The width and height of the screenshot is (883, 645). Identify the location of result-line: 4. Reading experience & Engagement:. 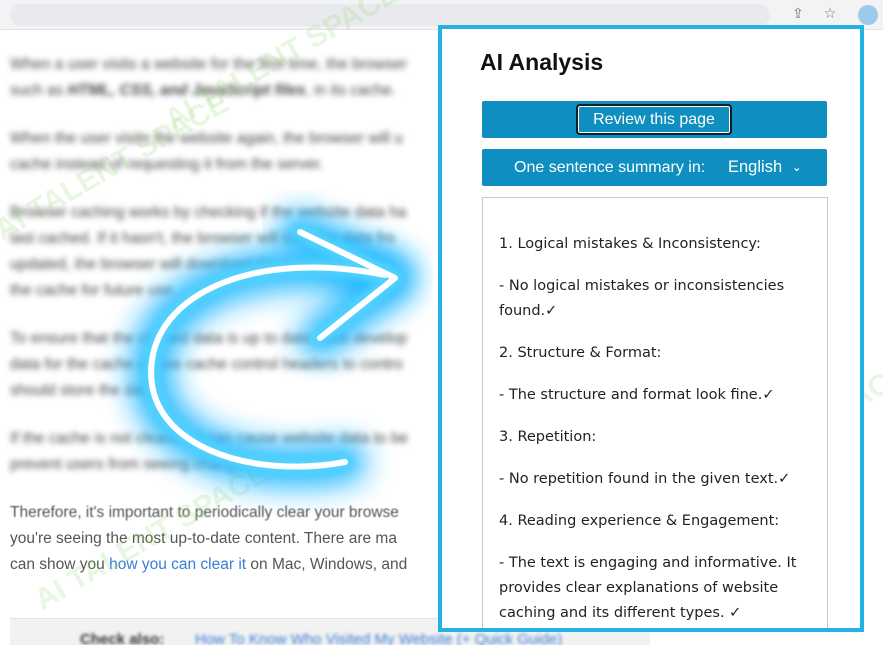
(639, 521).